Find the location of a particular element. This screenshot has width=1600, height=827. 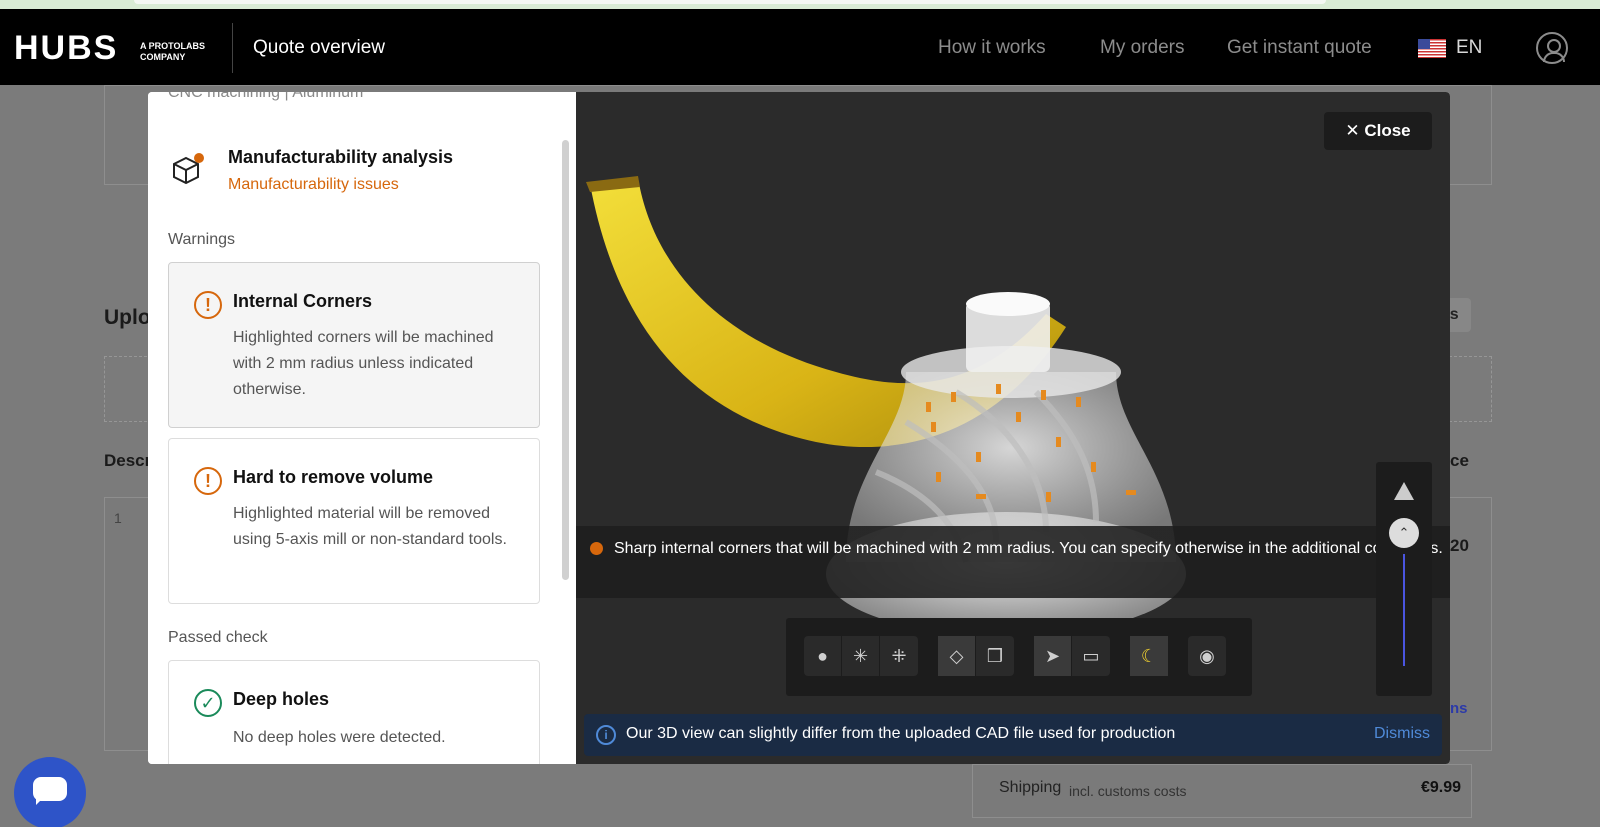

chat-icon is located at coordinates (50, 792).